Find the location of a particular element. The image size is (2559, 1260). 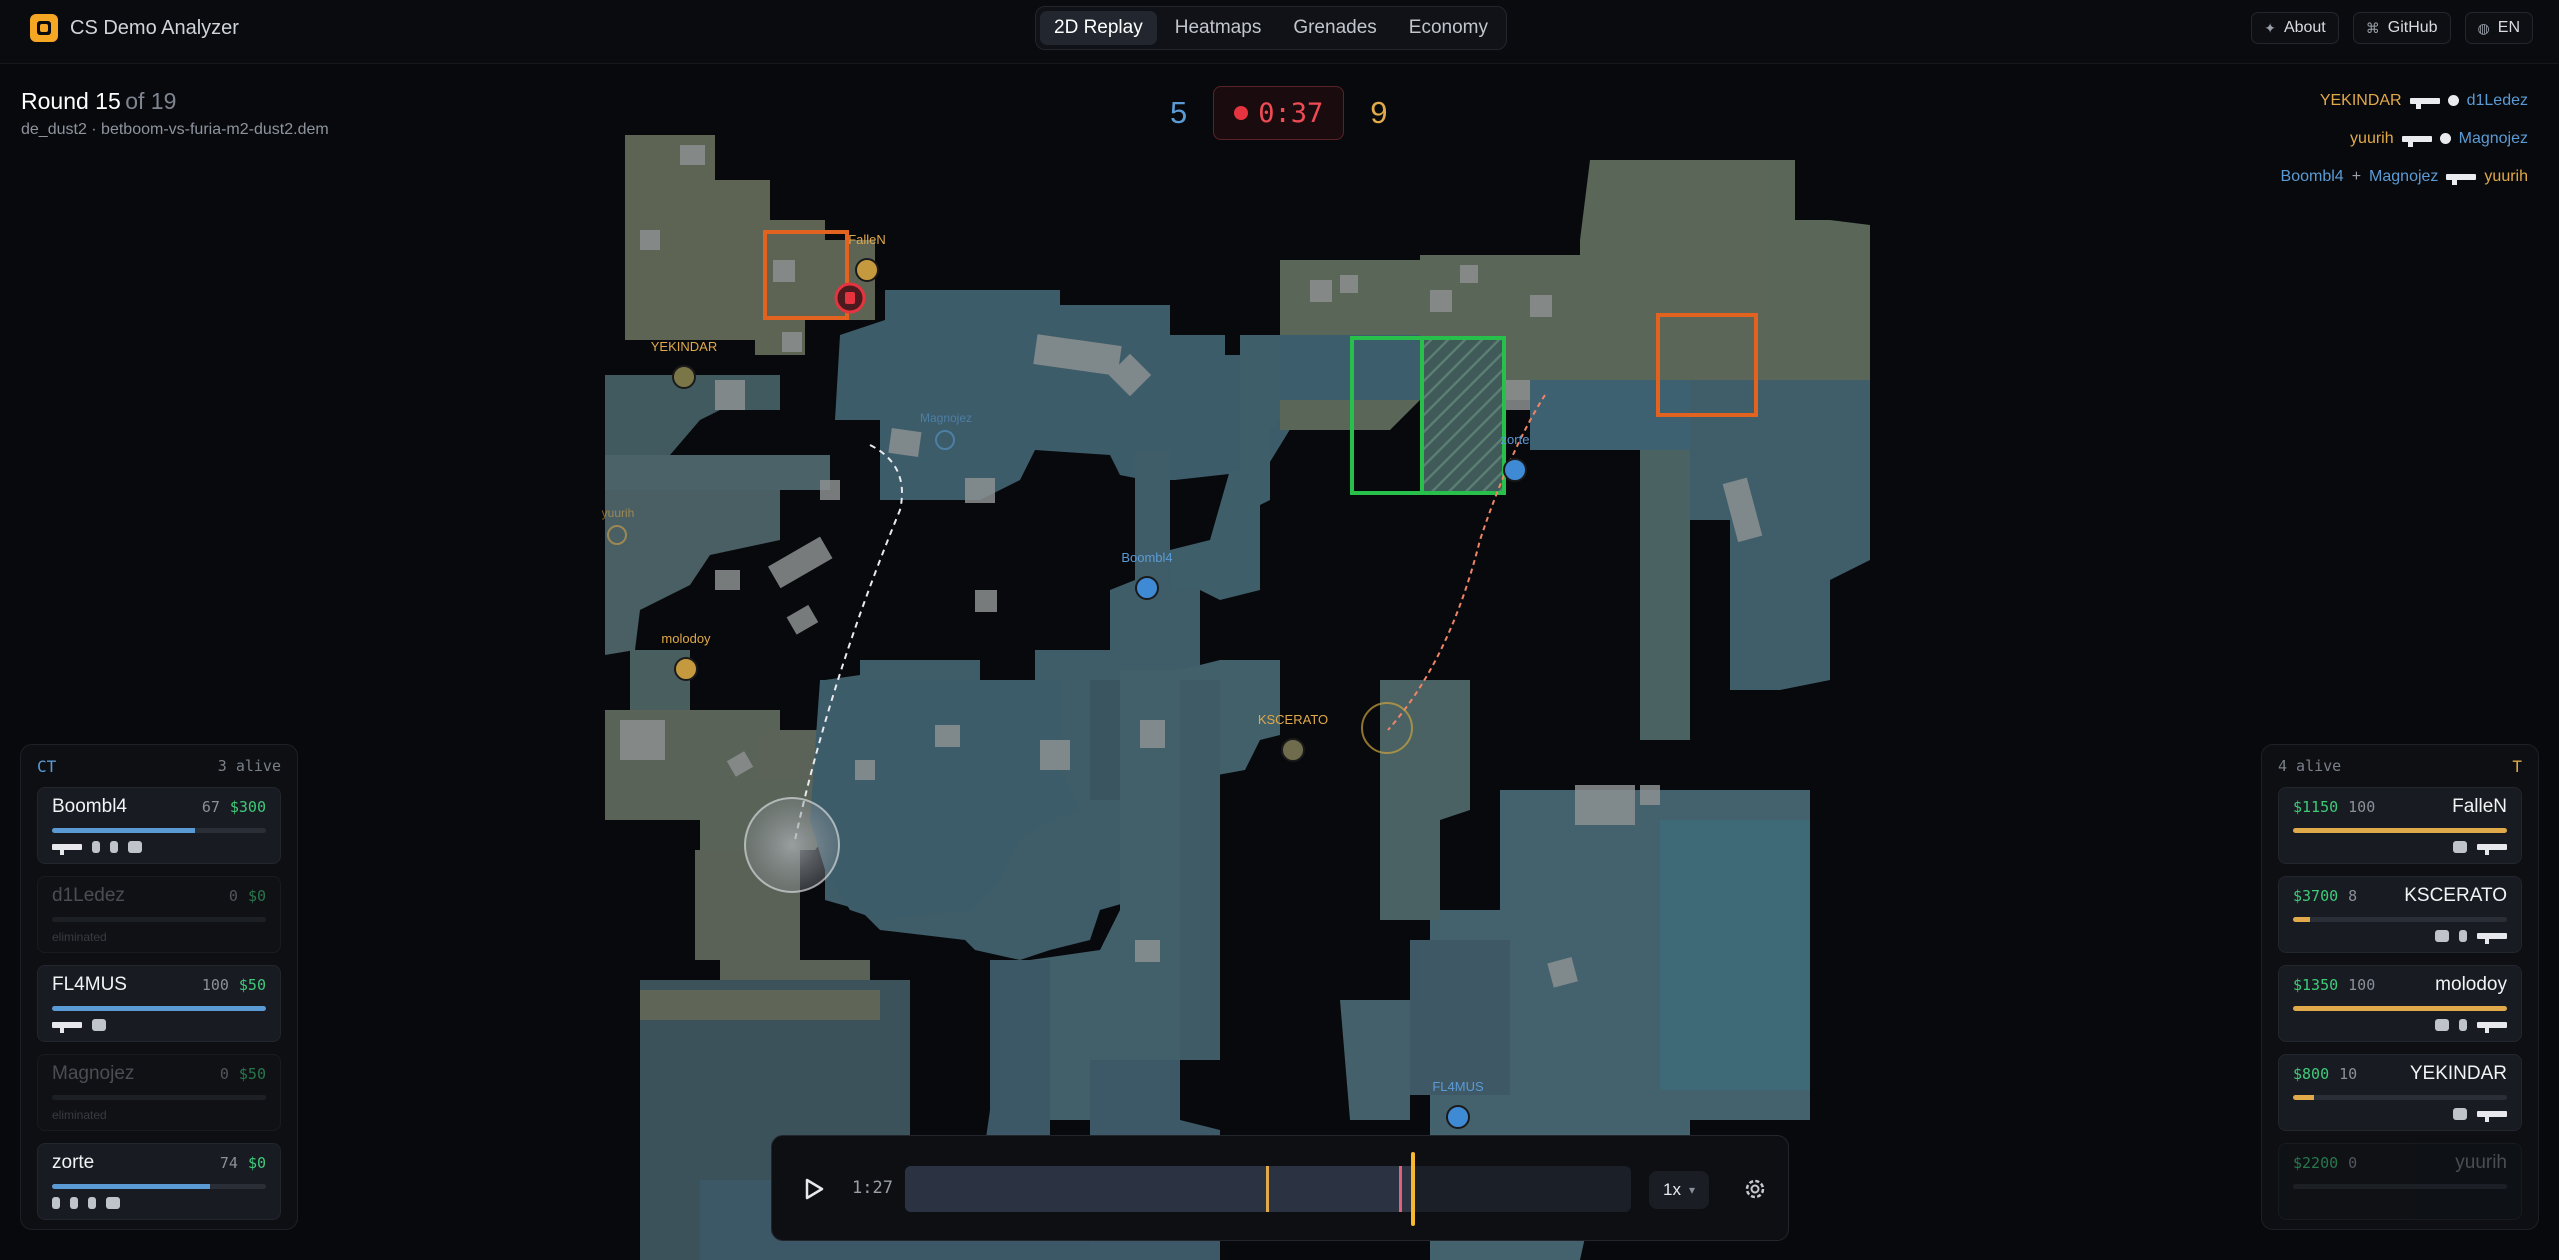

timeline-scrubber is located at coordinates (1268, 1189).